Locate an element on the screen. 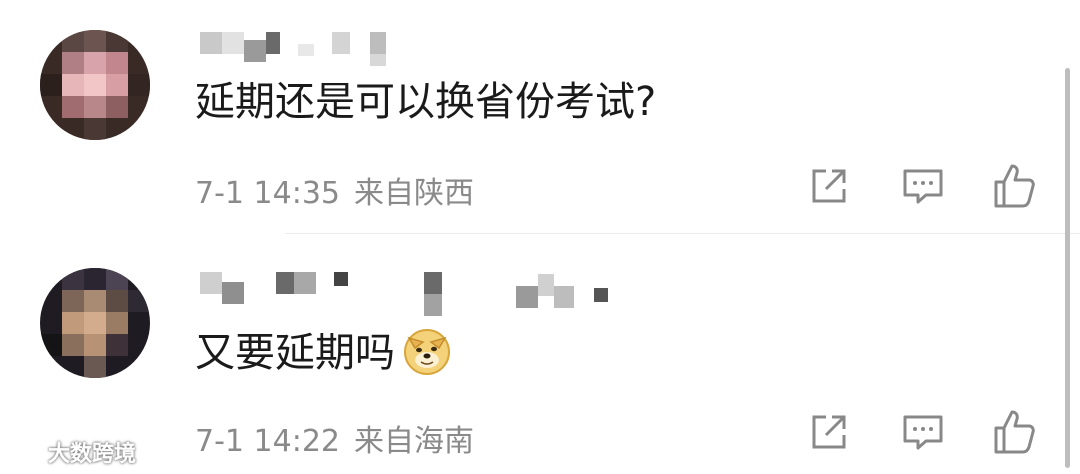 This screenshot has width=1080, height=474. comment-text-content: 又要延期吗 is located at coordinates (295, 353).